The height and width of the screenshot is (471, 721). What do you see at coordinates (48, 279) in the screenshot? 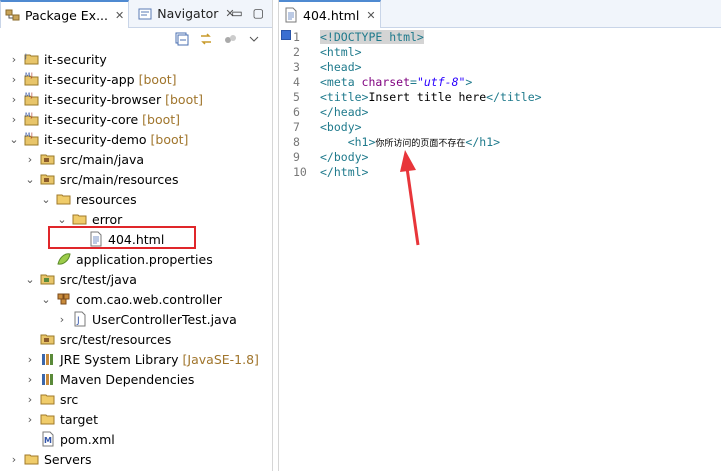
I see `test-source-folder-icon` at bounding box center [48, 279].